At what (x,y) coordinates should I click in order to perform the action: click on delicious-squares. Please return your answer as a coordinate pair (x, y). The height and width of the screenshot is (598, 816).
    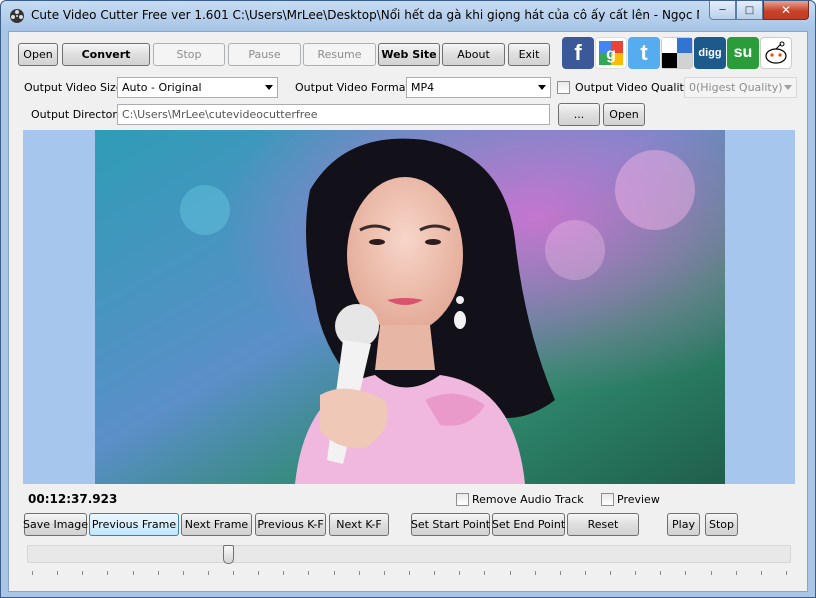
    Looking at the image, I should click on (677, 53).